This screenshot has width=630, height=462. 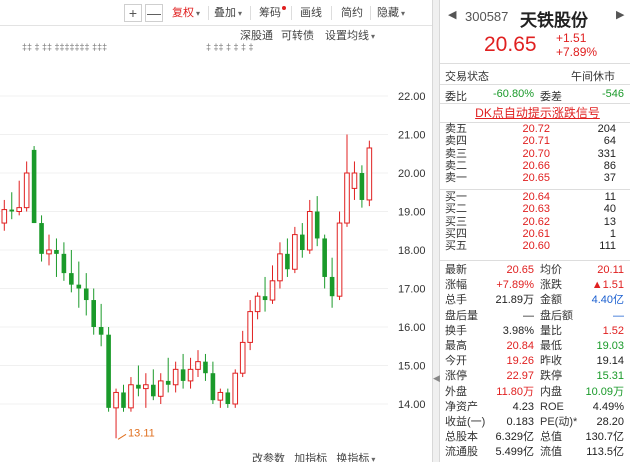 I want to click on add-indicator-link: 加指标, so click(x=310, y=457).